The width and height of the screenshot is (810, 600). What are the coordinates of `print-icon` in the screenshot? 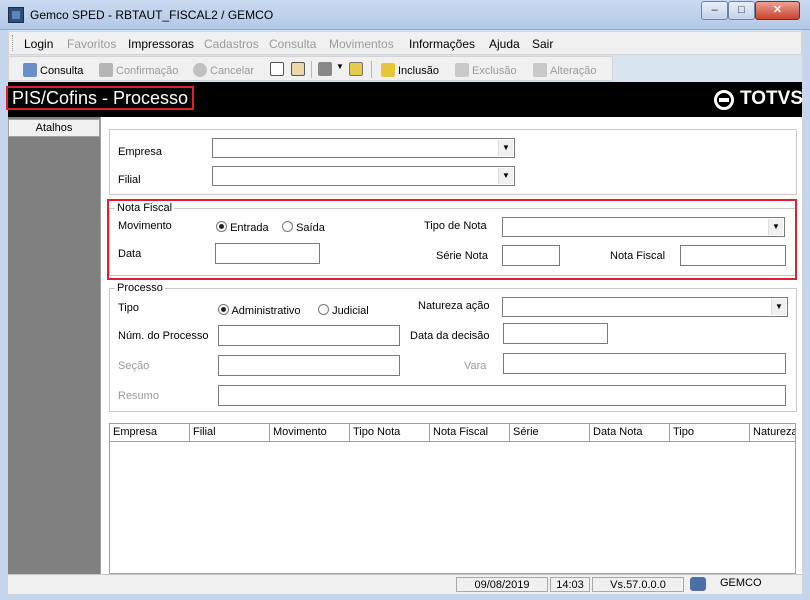 It's located at (325, 69).